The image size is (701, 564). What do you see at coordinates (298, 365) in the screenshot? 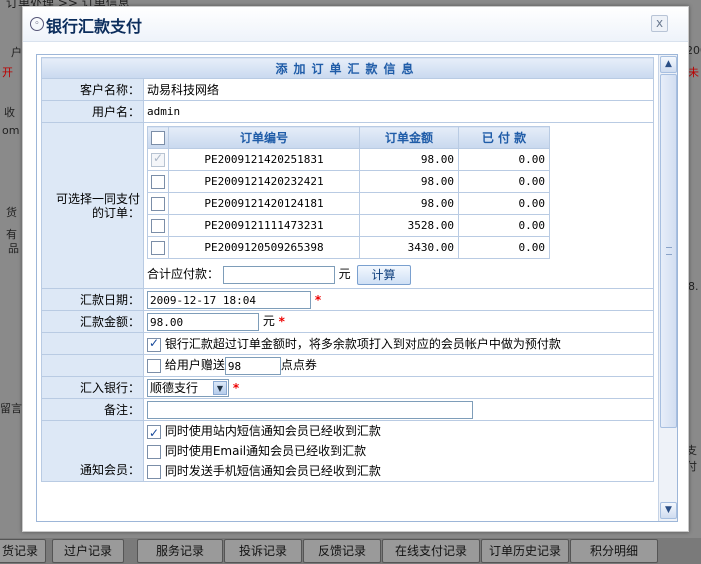
I see `gift-suffix: 点点券` at bounding box center [298, 365].